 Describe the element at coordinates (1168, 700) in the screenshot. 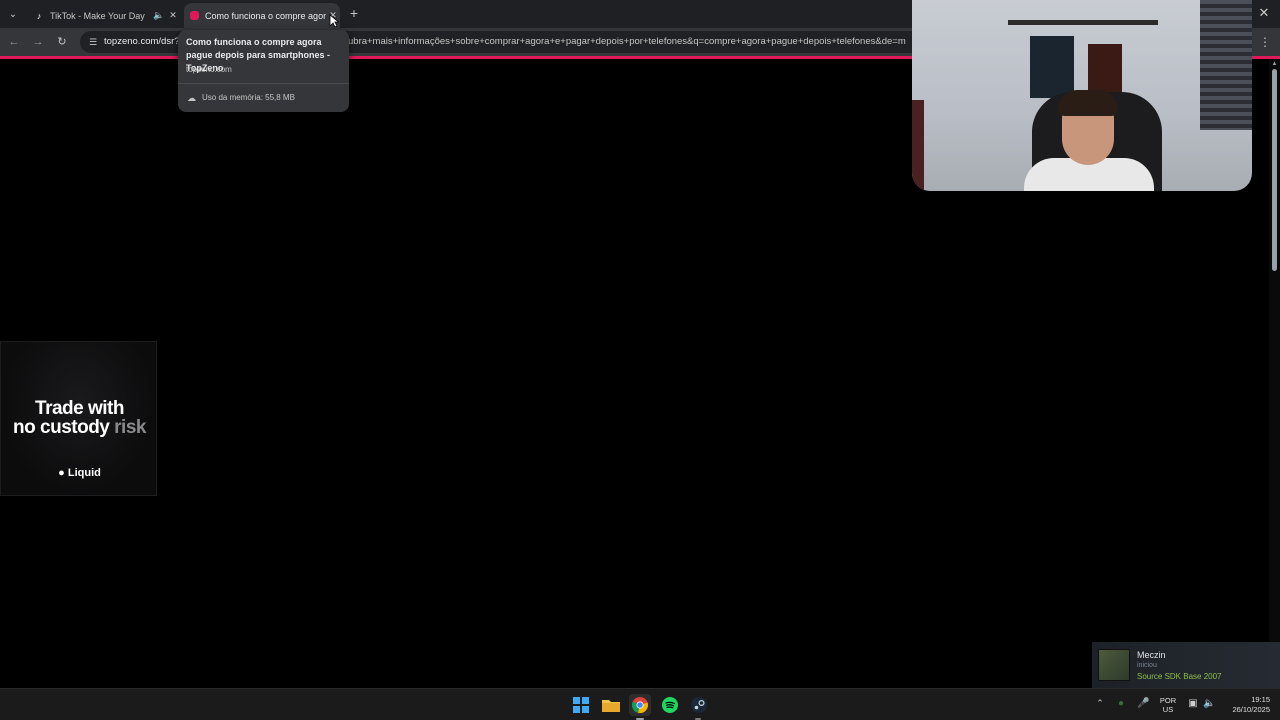

I see `language-code: POR` at that location.